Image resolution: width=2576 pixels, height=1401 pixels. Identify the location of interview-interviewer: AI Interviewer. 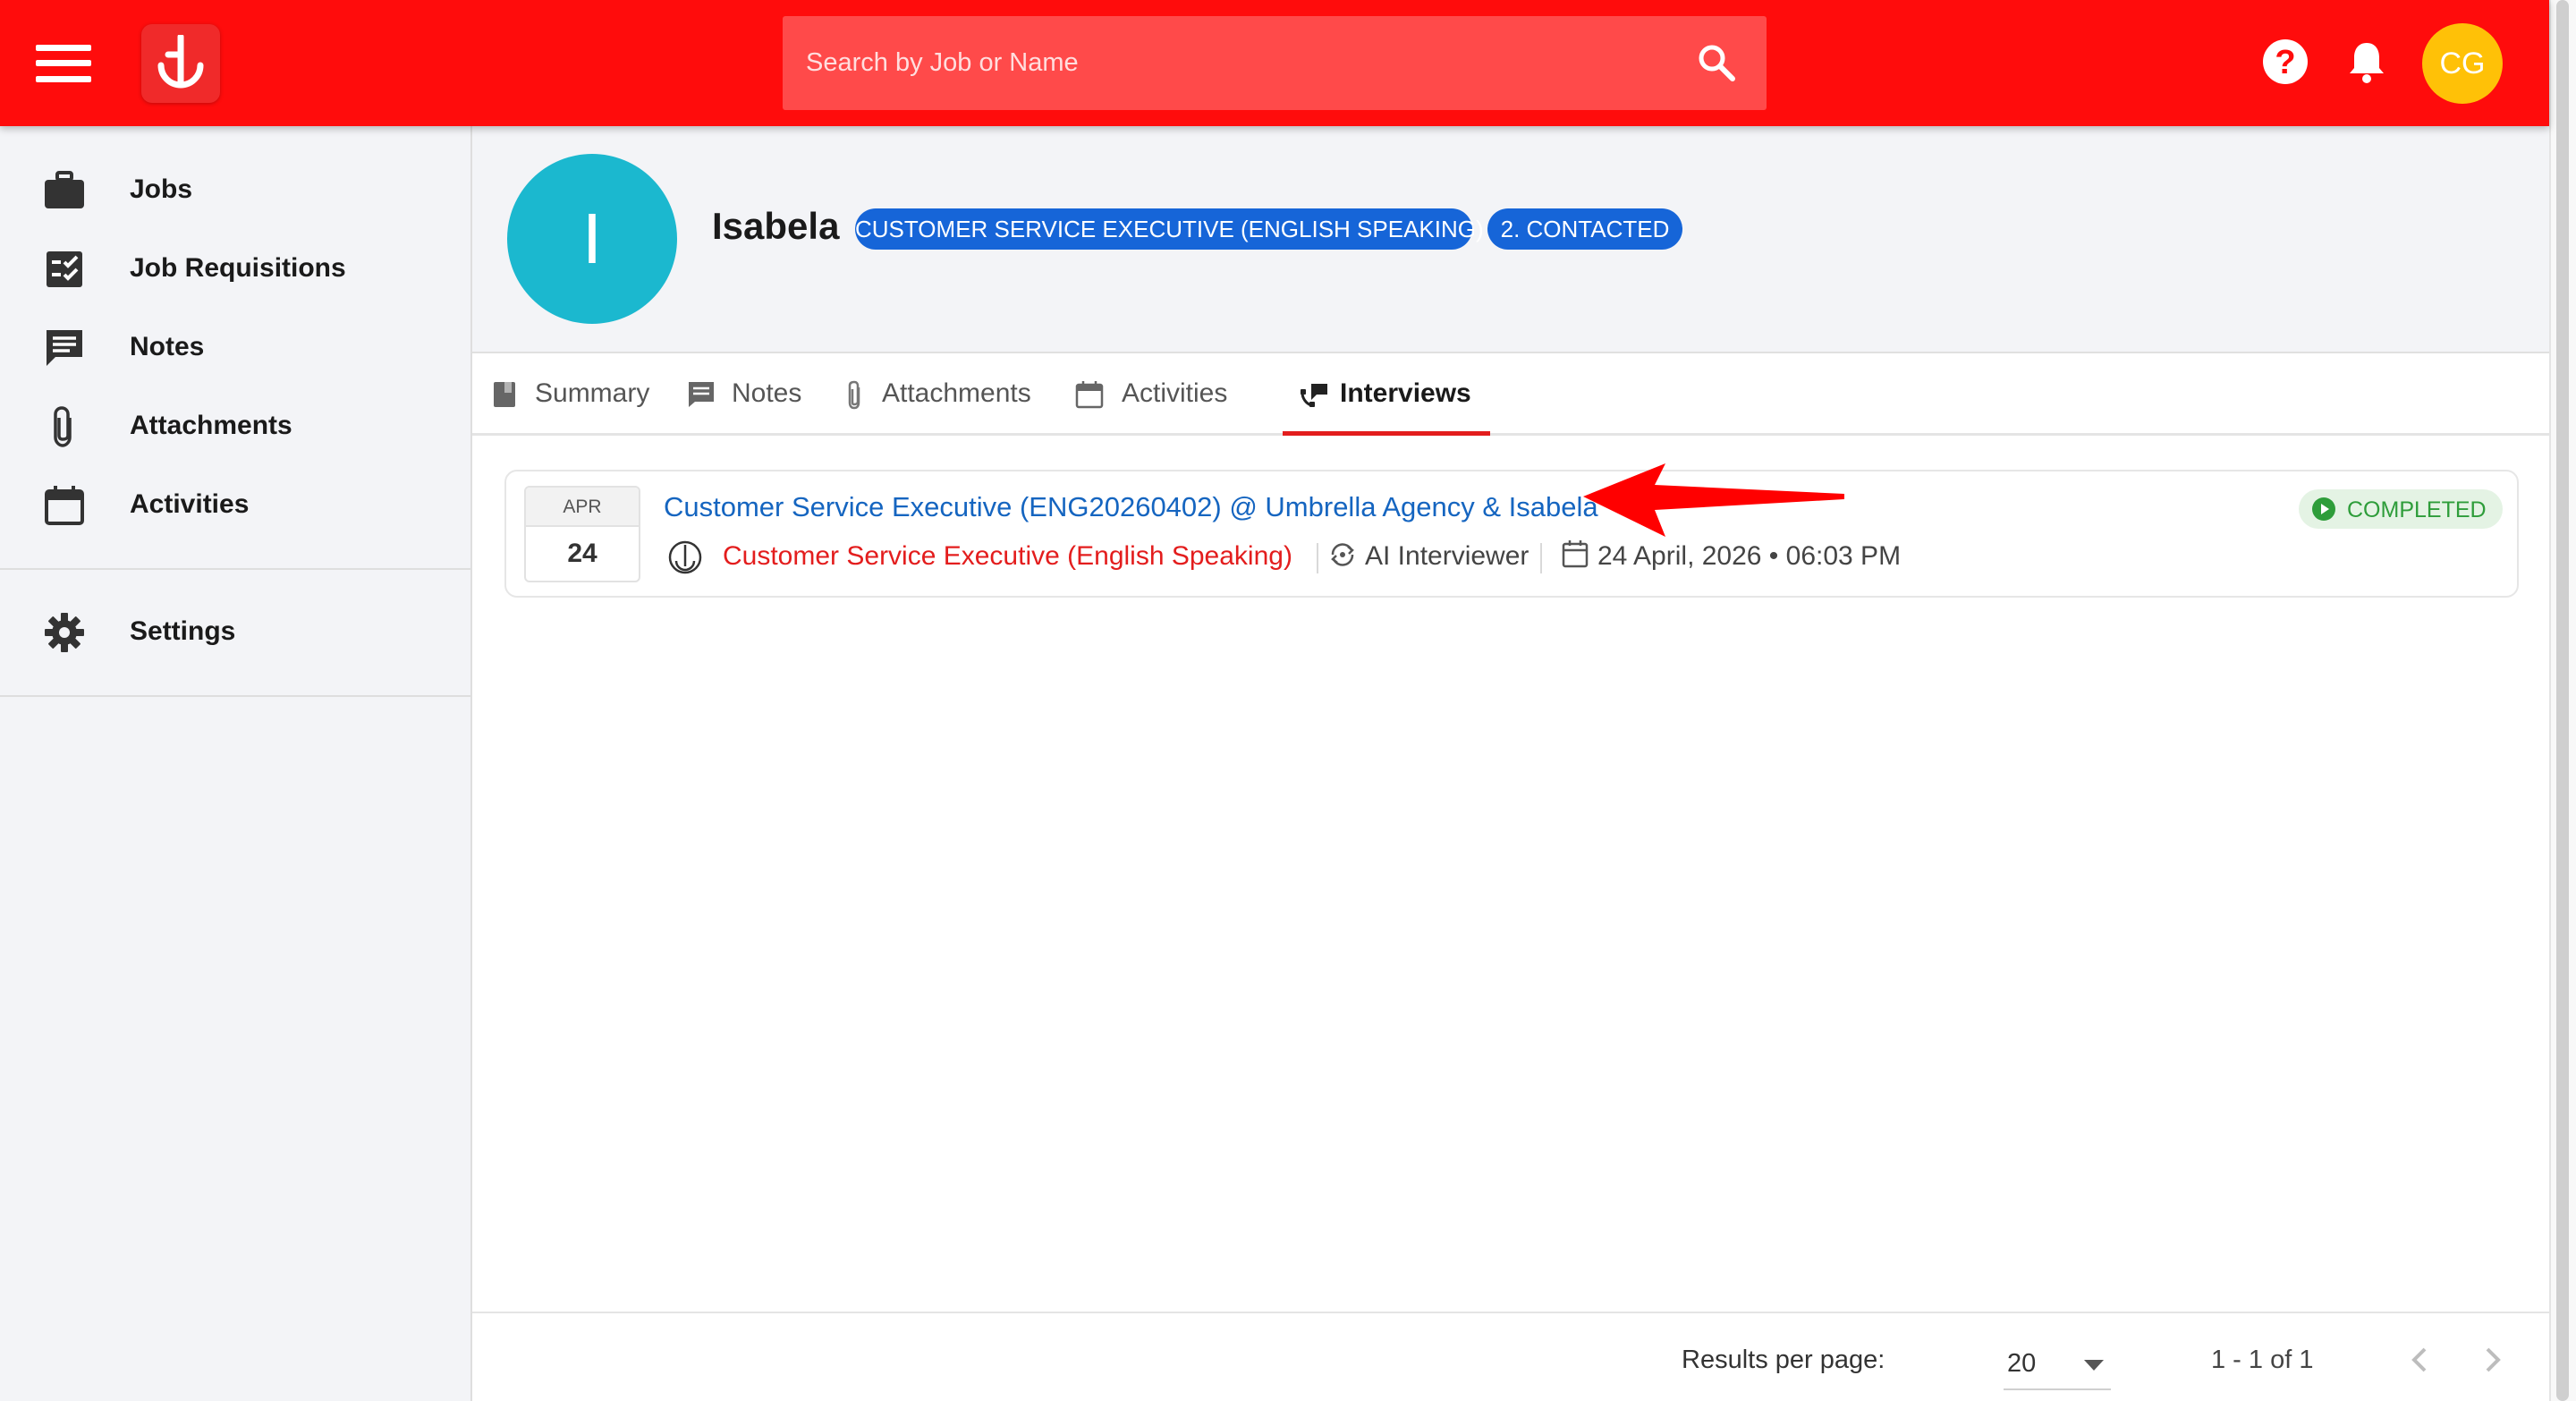
(1434, 555).